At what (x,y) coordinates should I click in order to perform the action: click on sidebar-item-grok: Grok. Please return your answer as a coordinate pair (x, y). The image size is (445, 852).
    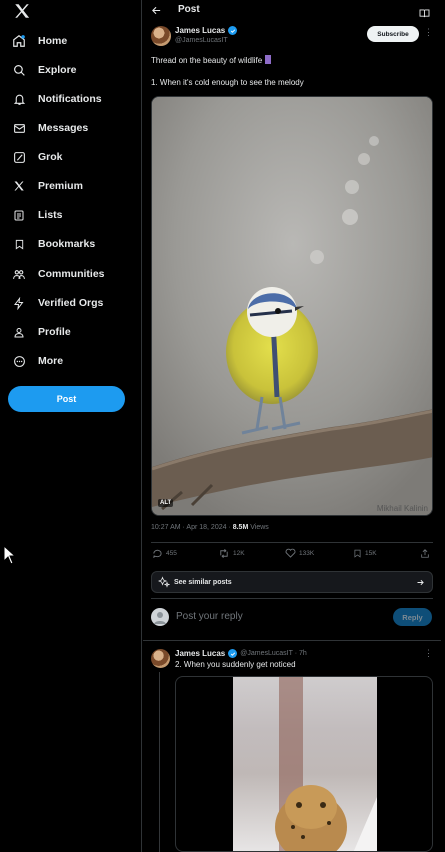
    Looking at the image, I should click on (70, 157).